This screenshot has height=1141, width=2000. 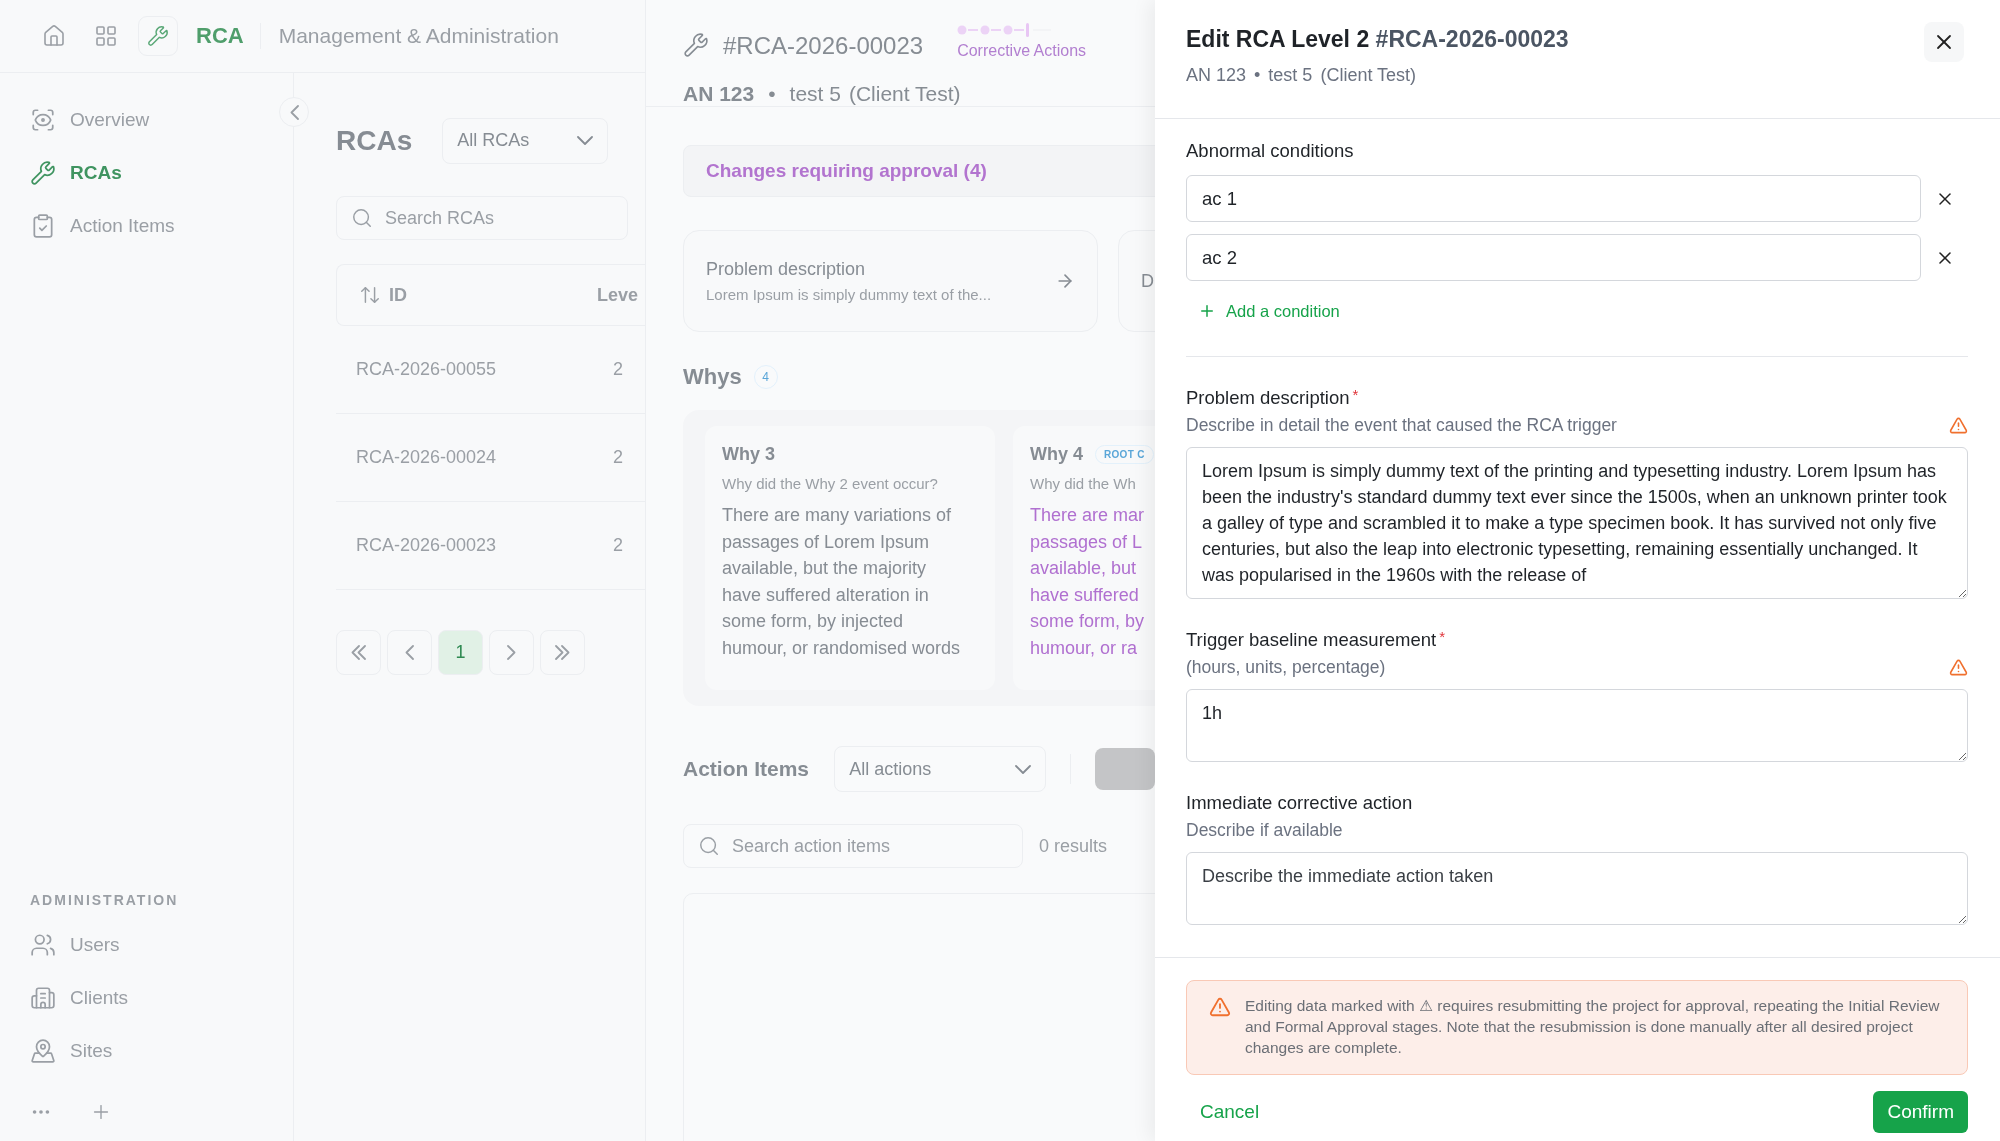 I want to click on field-hint: Describe if available, so click(x=1264, y=830).